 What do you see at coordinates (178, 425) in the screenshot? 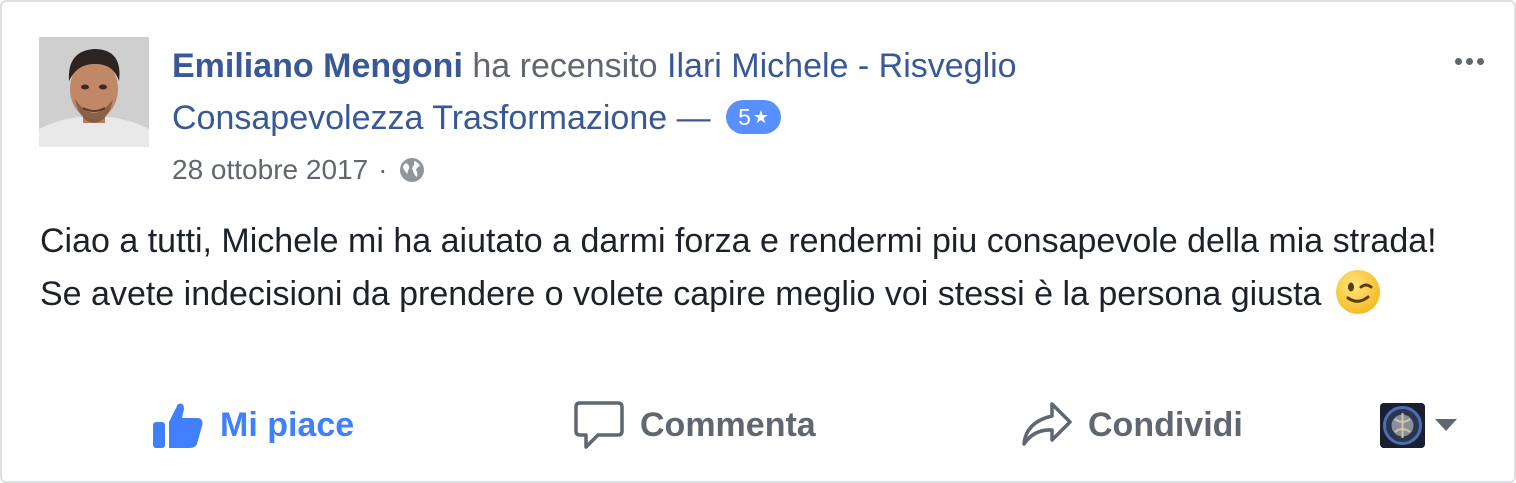
I see `thumbs-up-icon` at bounding box center [178, 425].